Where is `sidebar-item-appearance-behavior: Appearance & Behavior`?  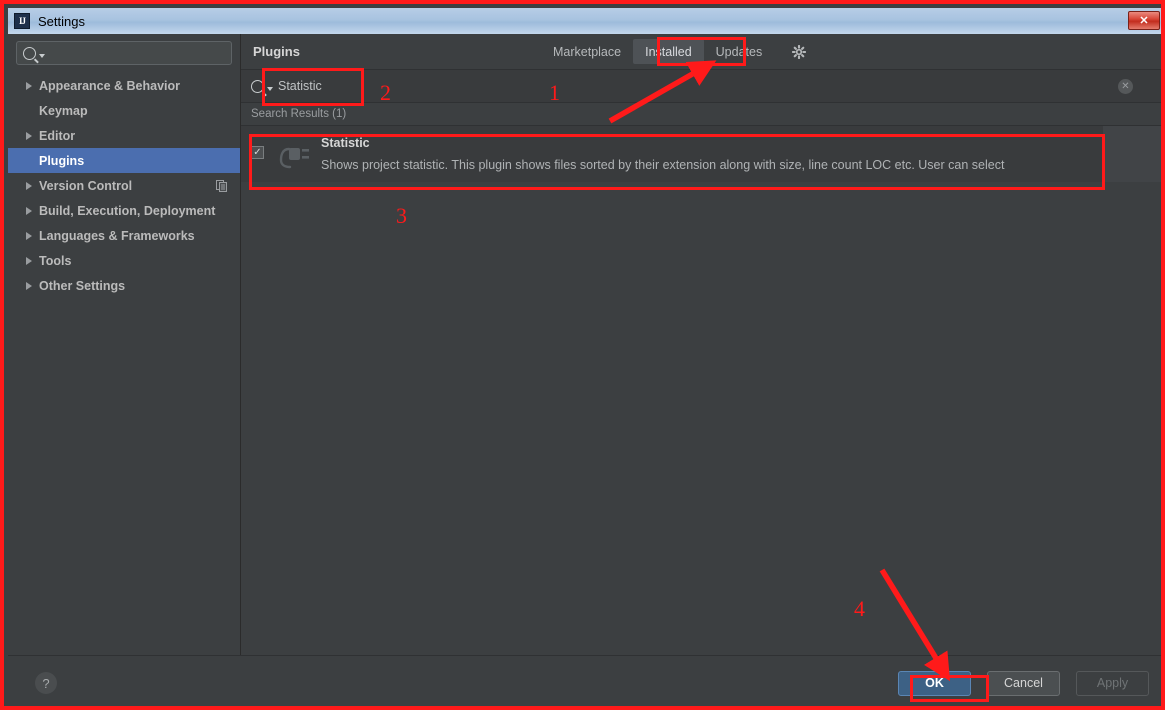 sidebar-item-appearance-behavior: Appearance & Behavior is located at coordinates (124, 85).